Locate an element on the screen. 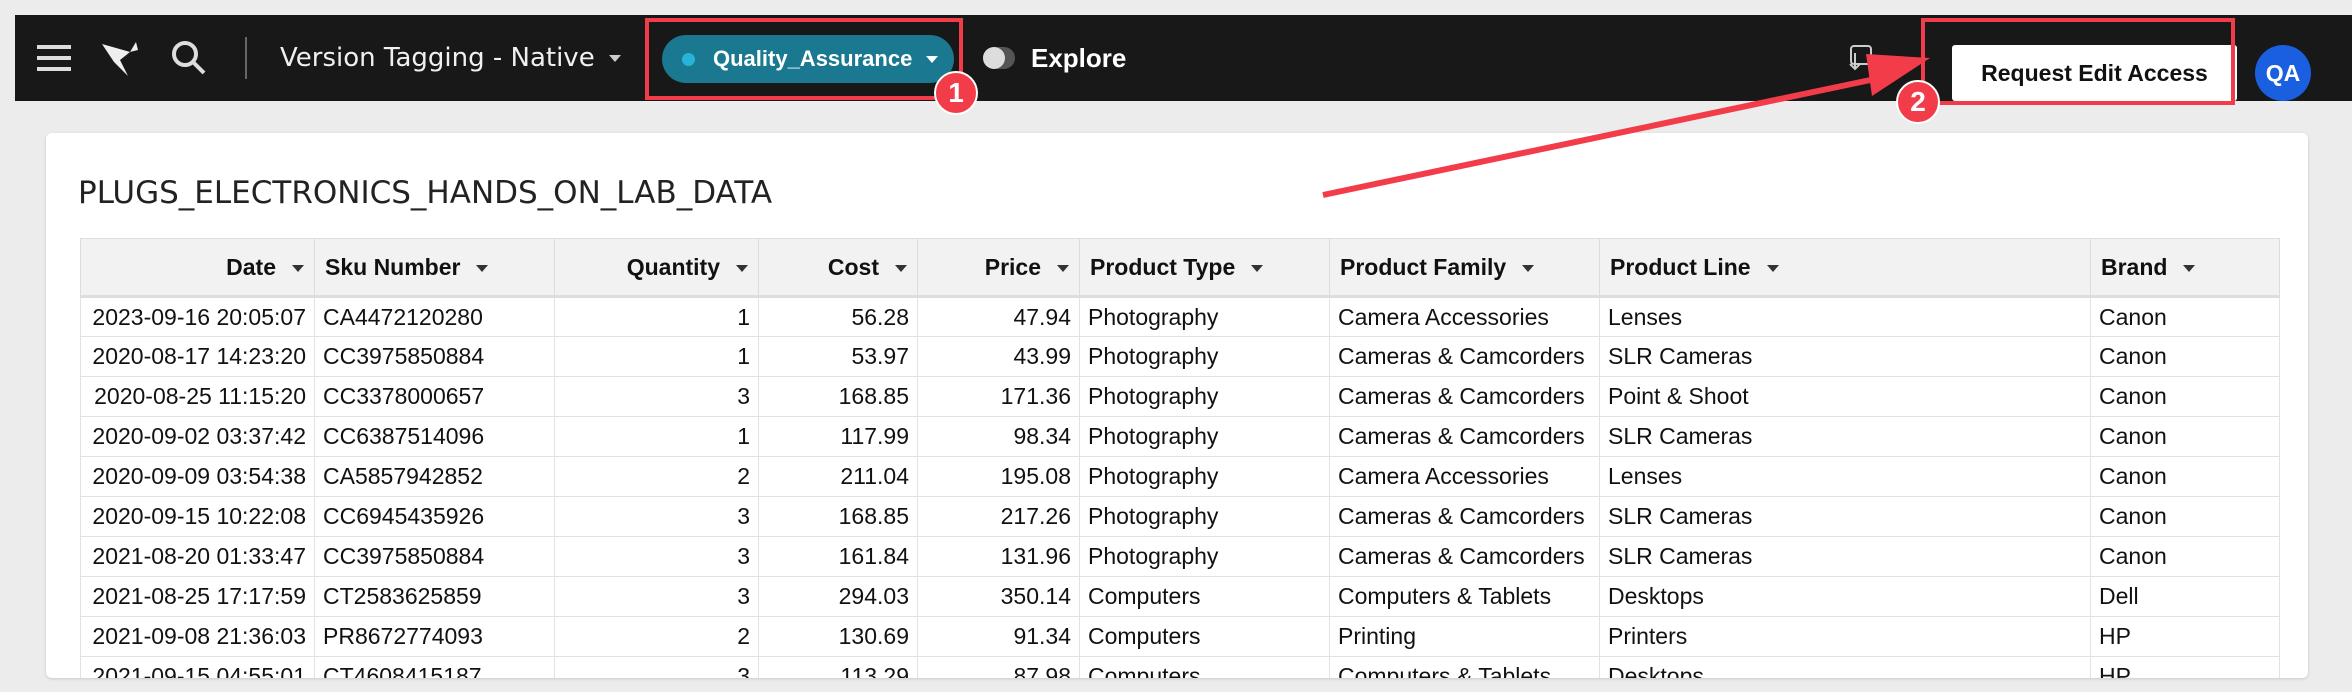  arrow-line is located at coordinates (1601, 136).